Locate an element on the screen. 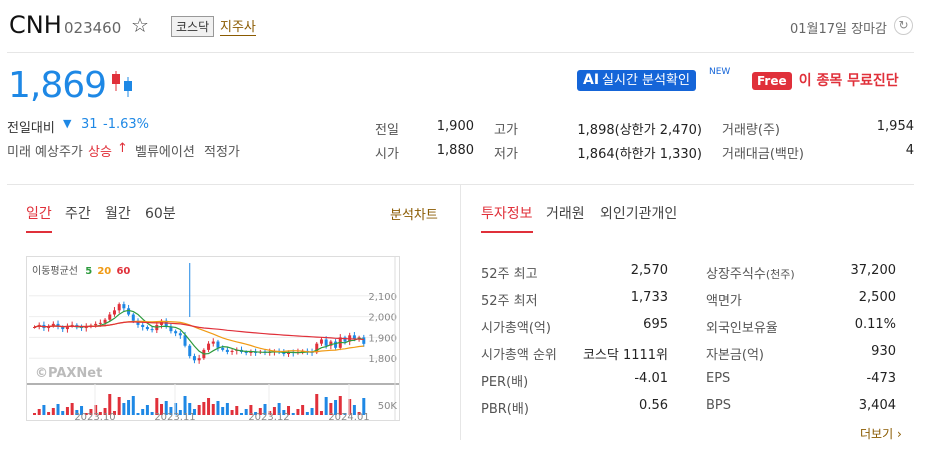  tab-investors: 외인기관개인 is located at coordinates (638, 213).